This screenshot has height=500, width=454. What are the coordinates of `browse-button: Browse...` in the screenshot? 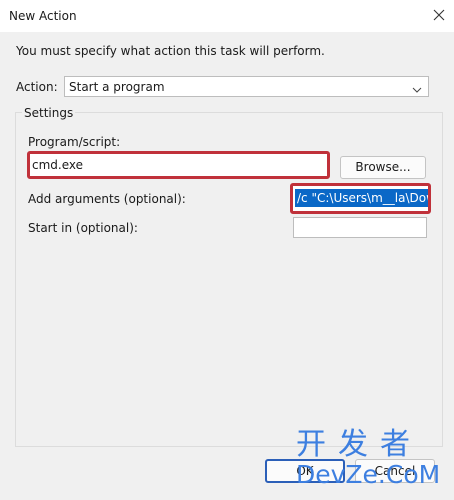 It's located at (383, 167).